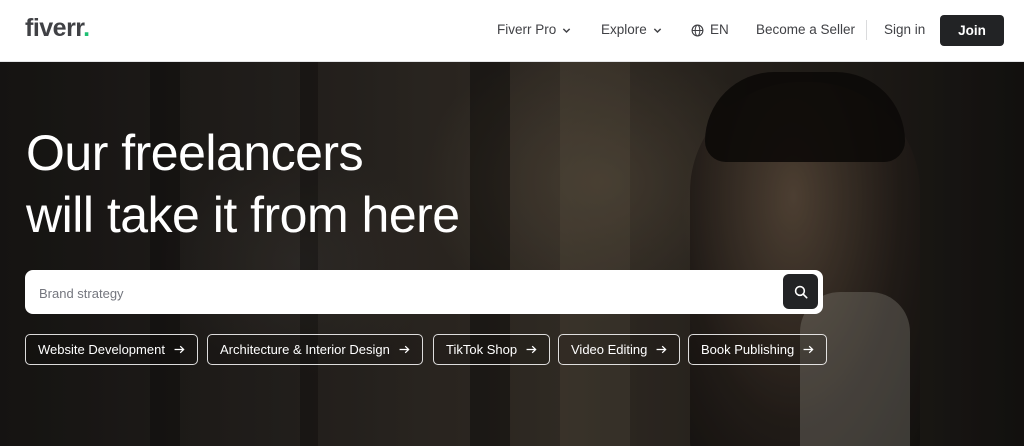 Image resolution: width=1024 pixels, height=446 pixels. What do you see at coordinates (624, 29) in the screenshot?
I see `nav-explore-label: Explore` at bounding box center [624, 29].